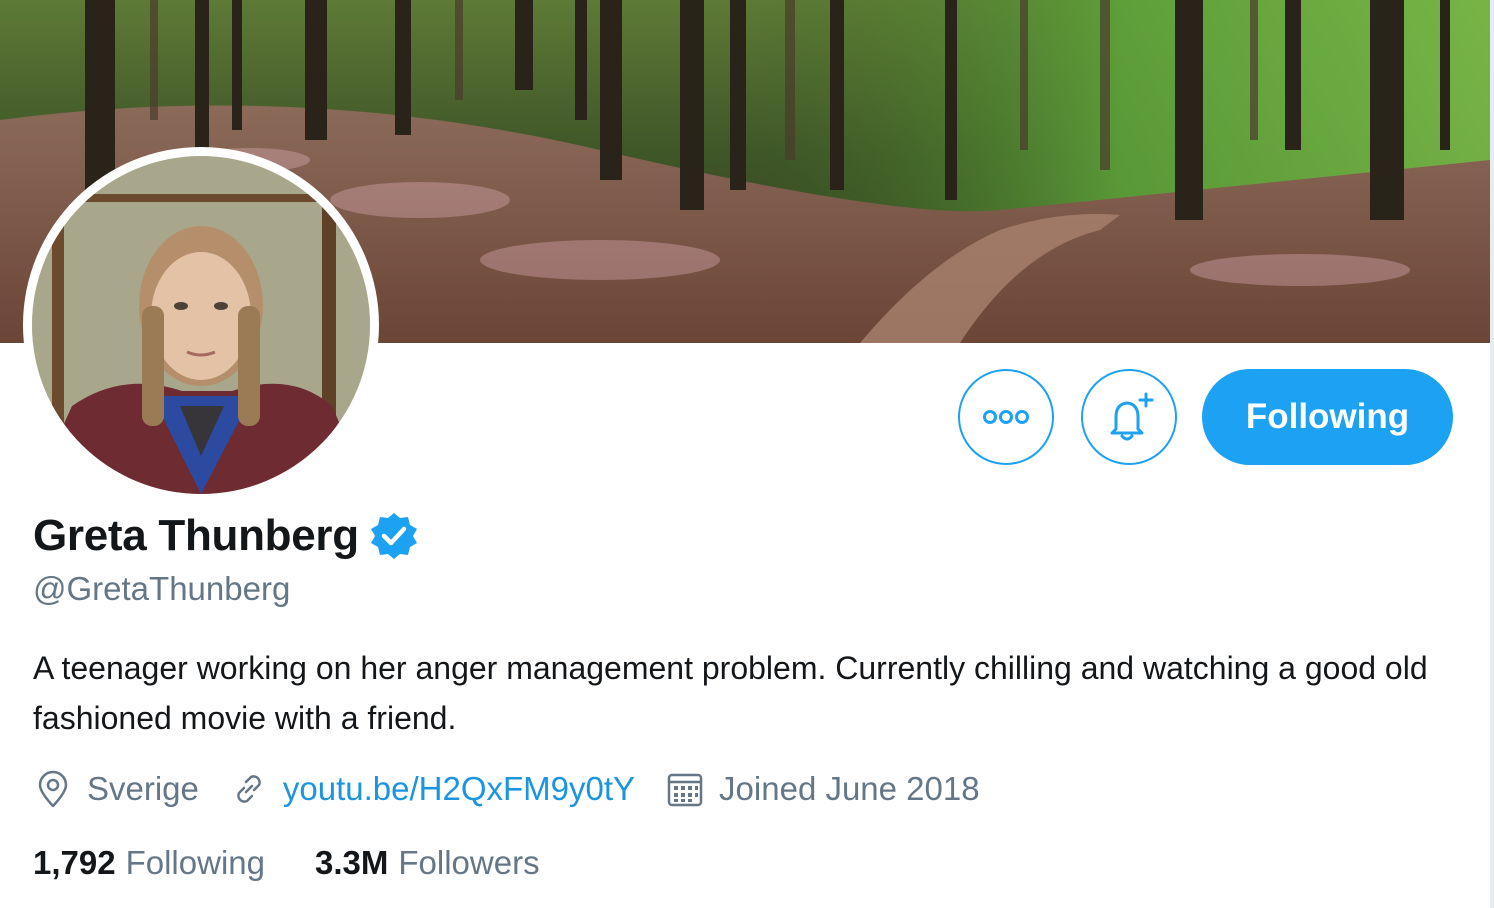 The height and width of the screenshot is (908, 1494). I want to click on avatar-photo-graphic, so click(201, 325).